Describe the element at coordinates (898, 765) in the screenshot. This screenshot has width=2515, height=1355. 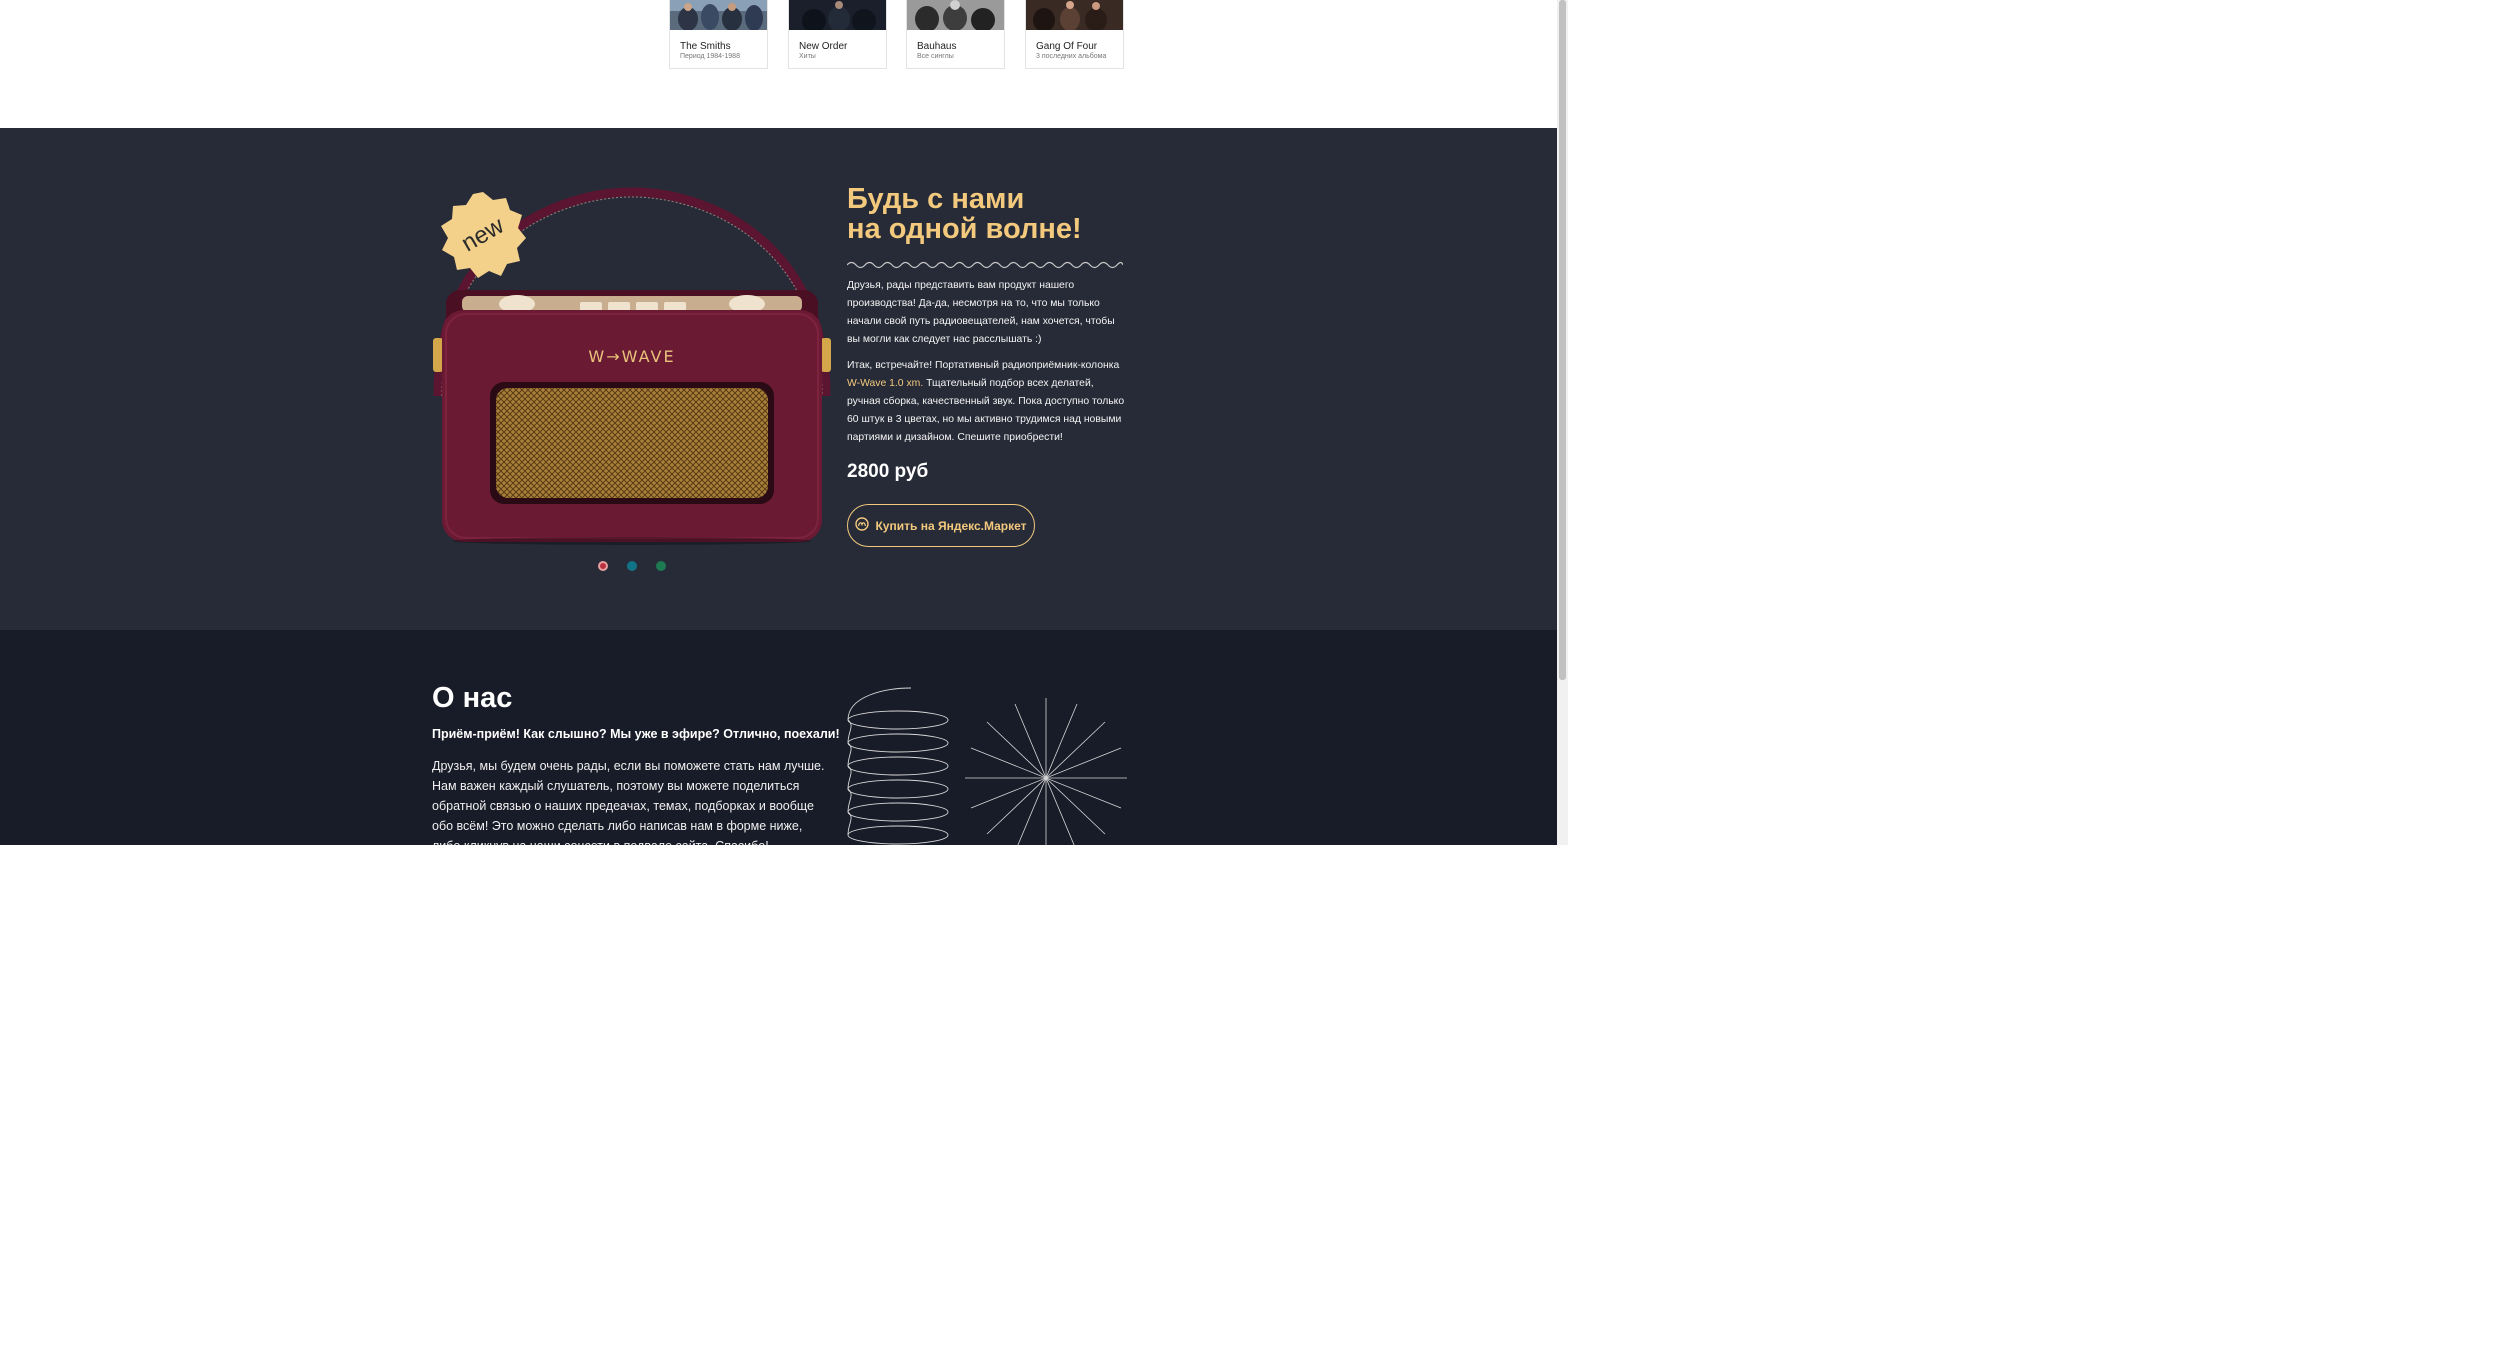
I see `coil-decoration` at that location.